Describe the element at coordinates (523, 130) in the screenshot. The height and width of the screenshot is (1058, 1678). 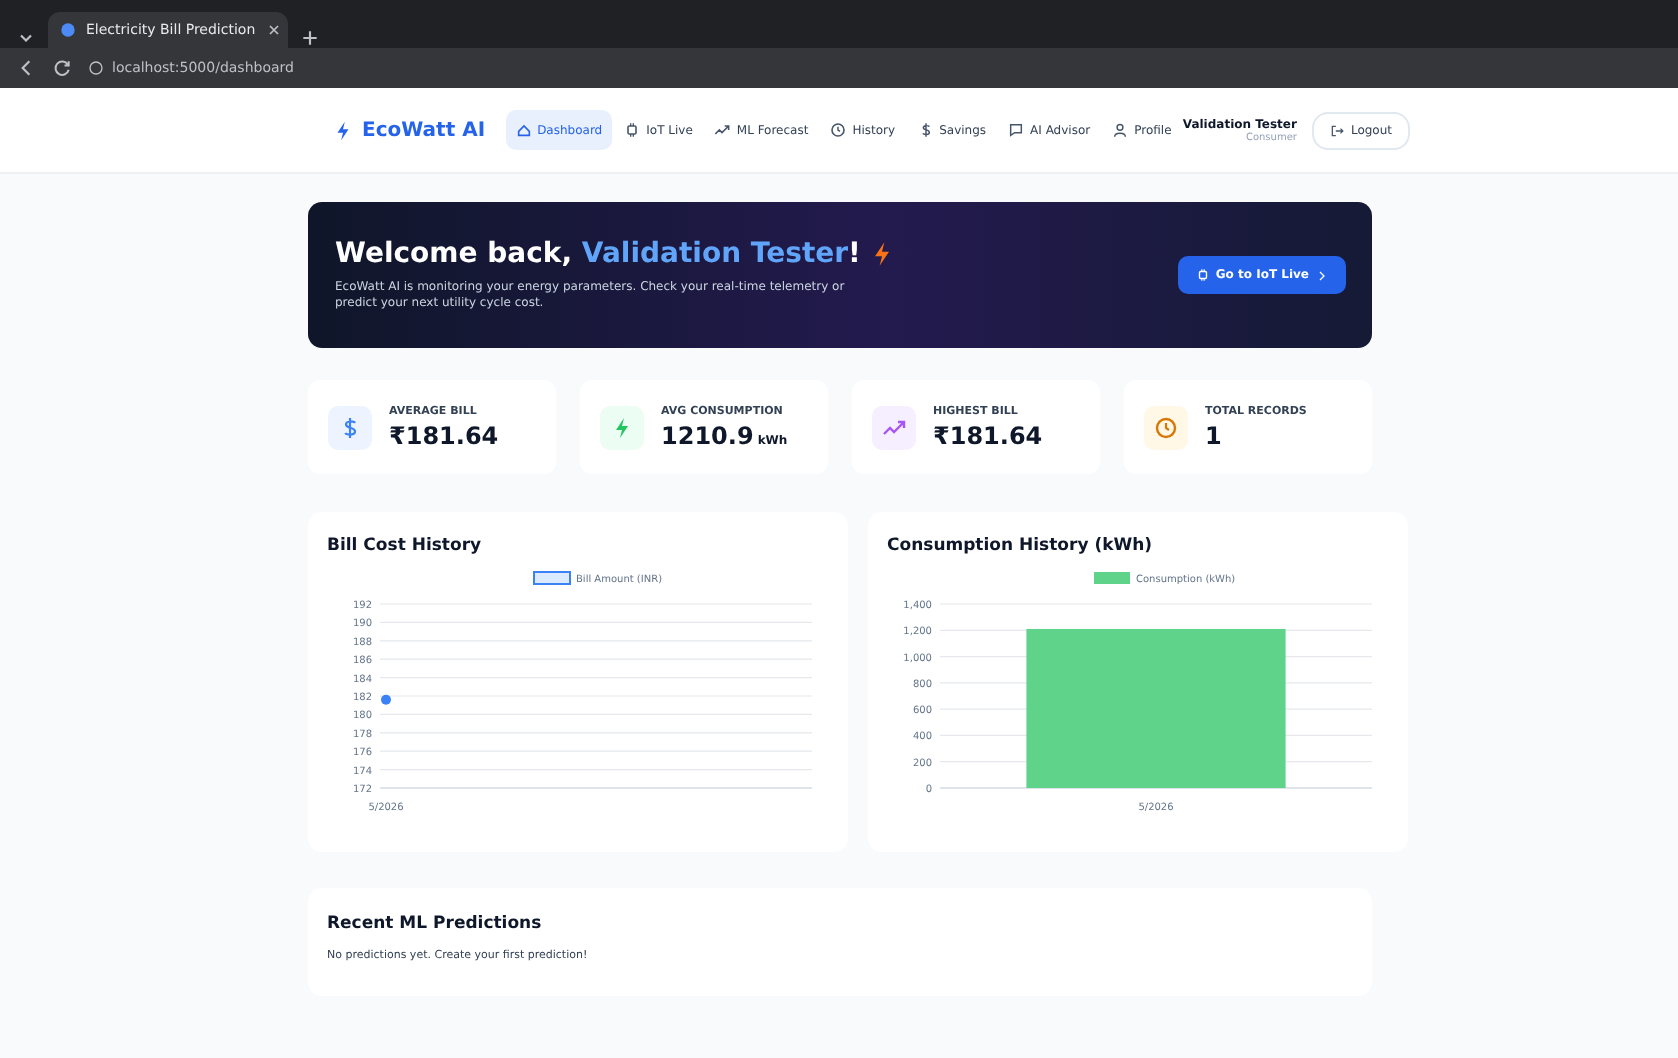
I see `home-icon` at that location.